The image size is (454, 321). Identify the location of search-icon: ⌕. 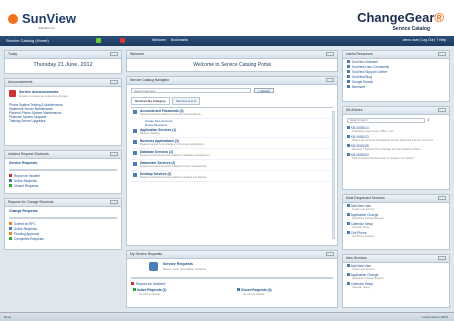
(428, 120).